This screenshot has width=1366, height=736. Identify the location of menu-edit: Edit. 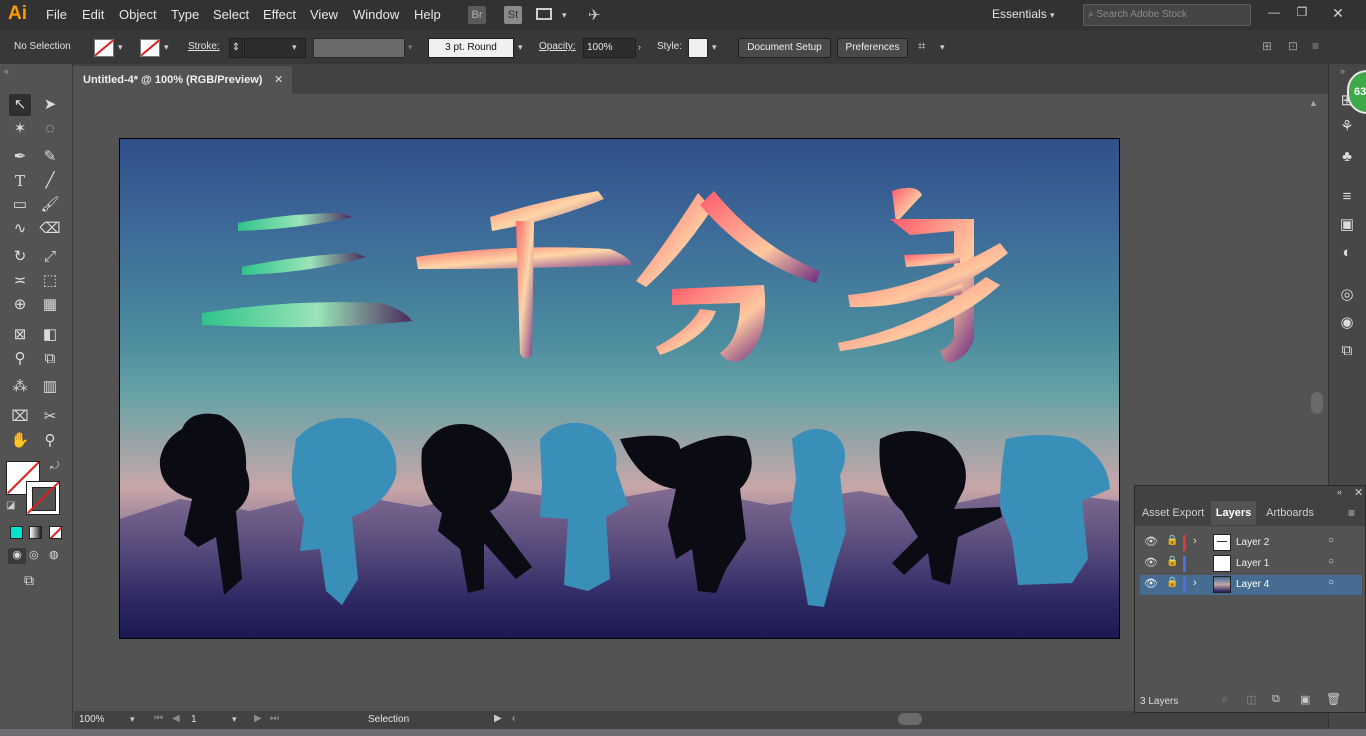
(93, 14).